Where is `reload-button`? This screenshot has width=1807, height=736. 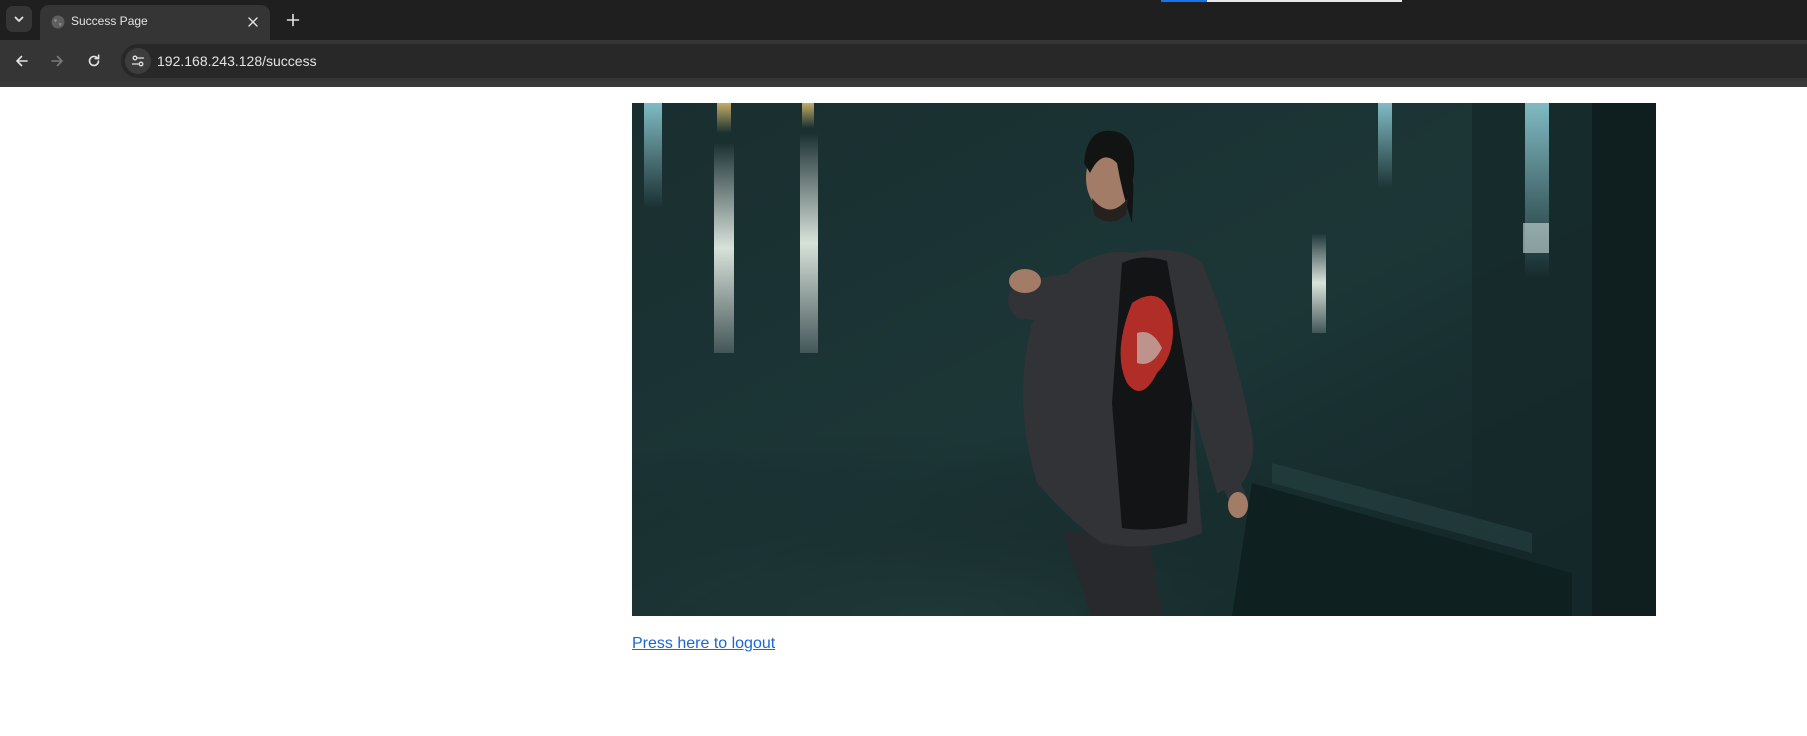 reload-button is located at coordinates (94, 61).